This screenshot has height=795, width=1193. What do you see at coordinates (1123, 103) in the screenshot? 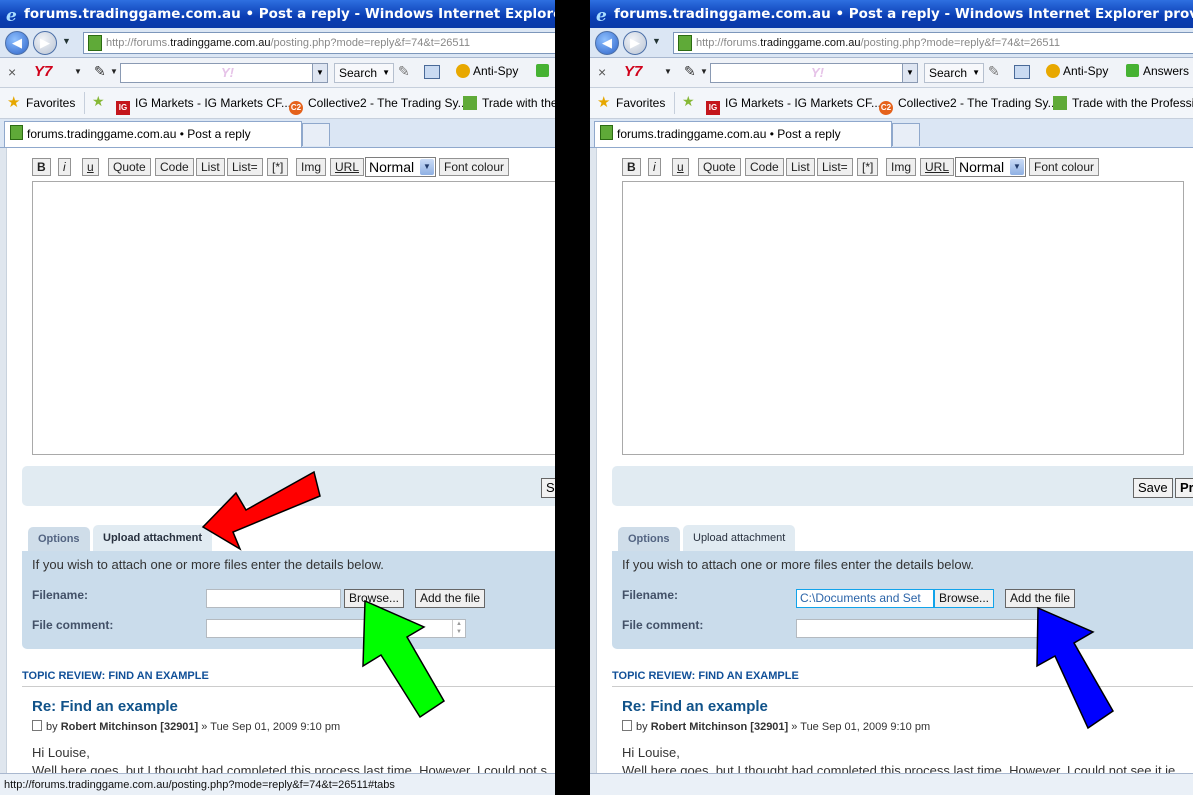
I see `favorite-link-trade: Trade with the Professiona` at bounding box center [1123, 103].